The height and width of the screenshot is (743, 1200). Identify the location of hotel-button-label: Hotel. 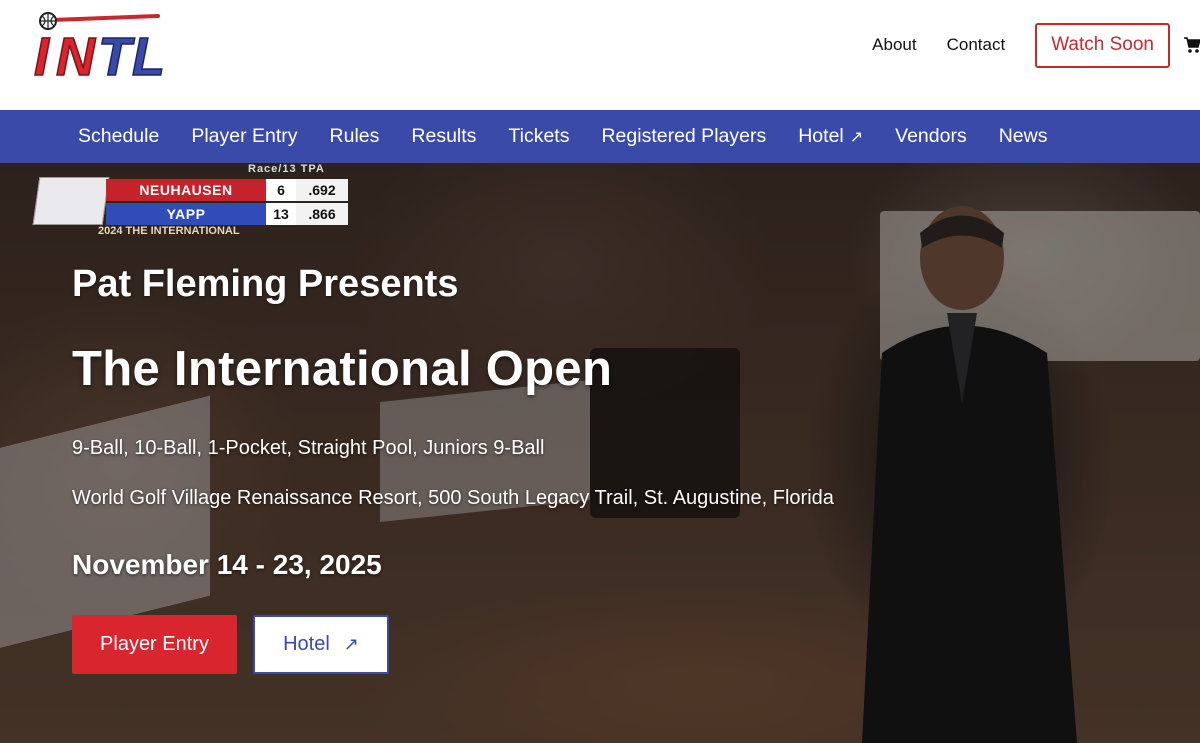
(306, 644).